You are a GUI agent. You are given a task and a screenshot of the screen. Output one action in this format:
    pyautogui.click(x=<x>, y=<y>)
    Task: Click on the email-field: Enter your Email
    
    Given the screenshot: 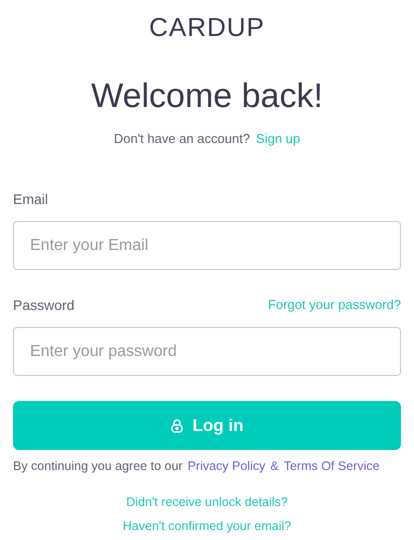 What is the action you would take?
    pyautogui.click(x=207, y=245)
    